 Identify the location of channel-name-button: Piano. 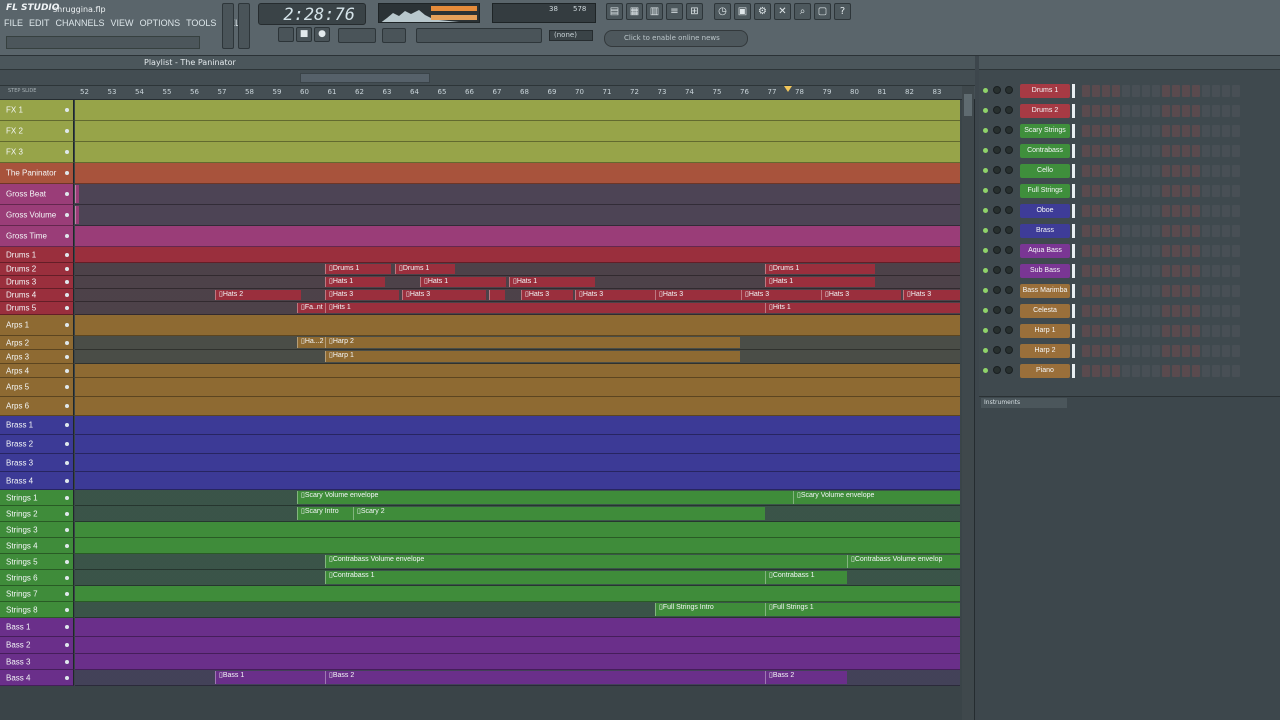
(1045, 371).